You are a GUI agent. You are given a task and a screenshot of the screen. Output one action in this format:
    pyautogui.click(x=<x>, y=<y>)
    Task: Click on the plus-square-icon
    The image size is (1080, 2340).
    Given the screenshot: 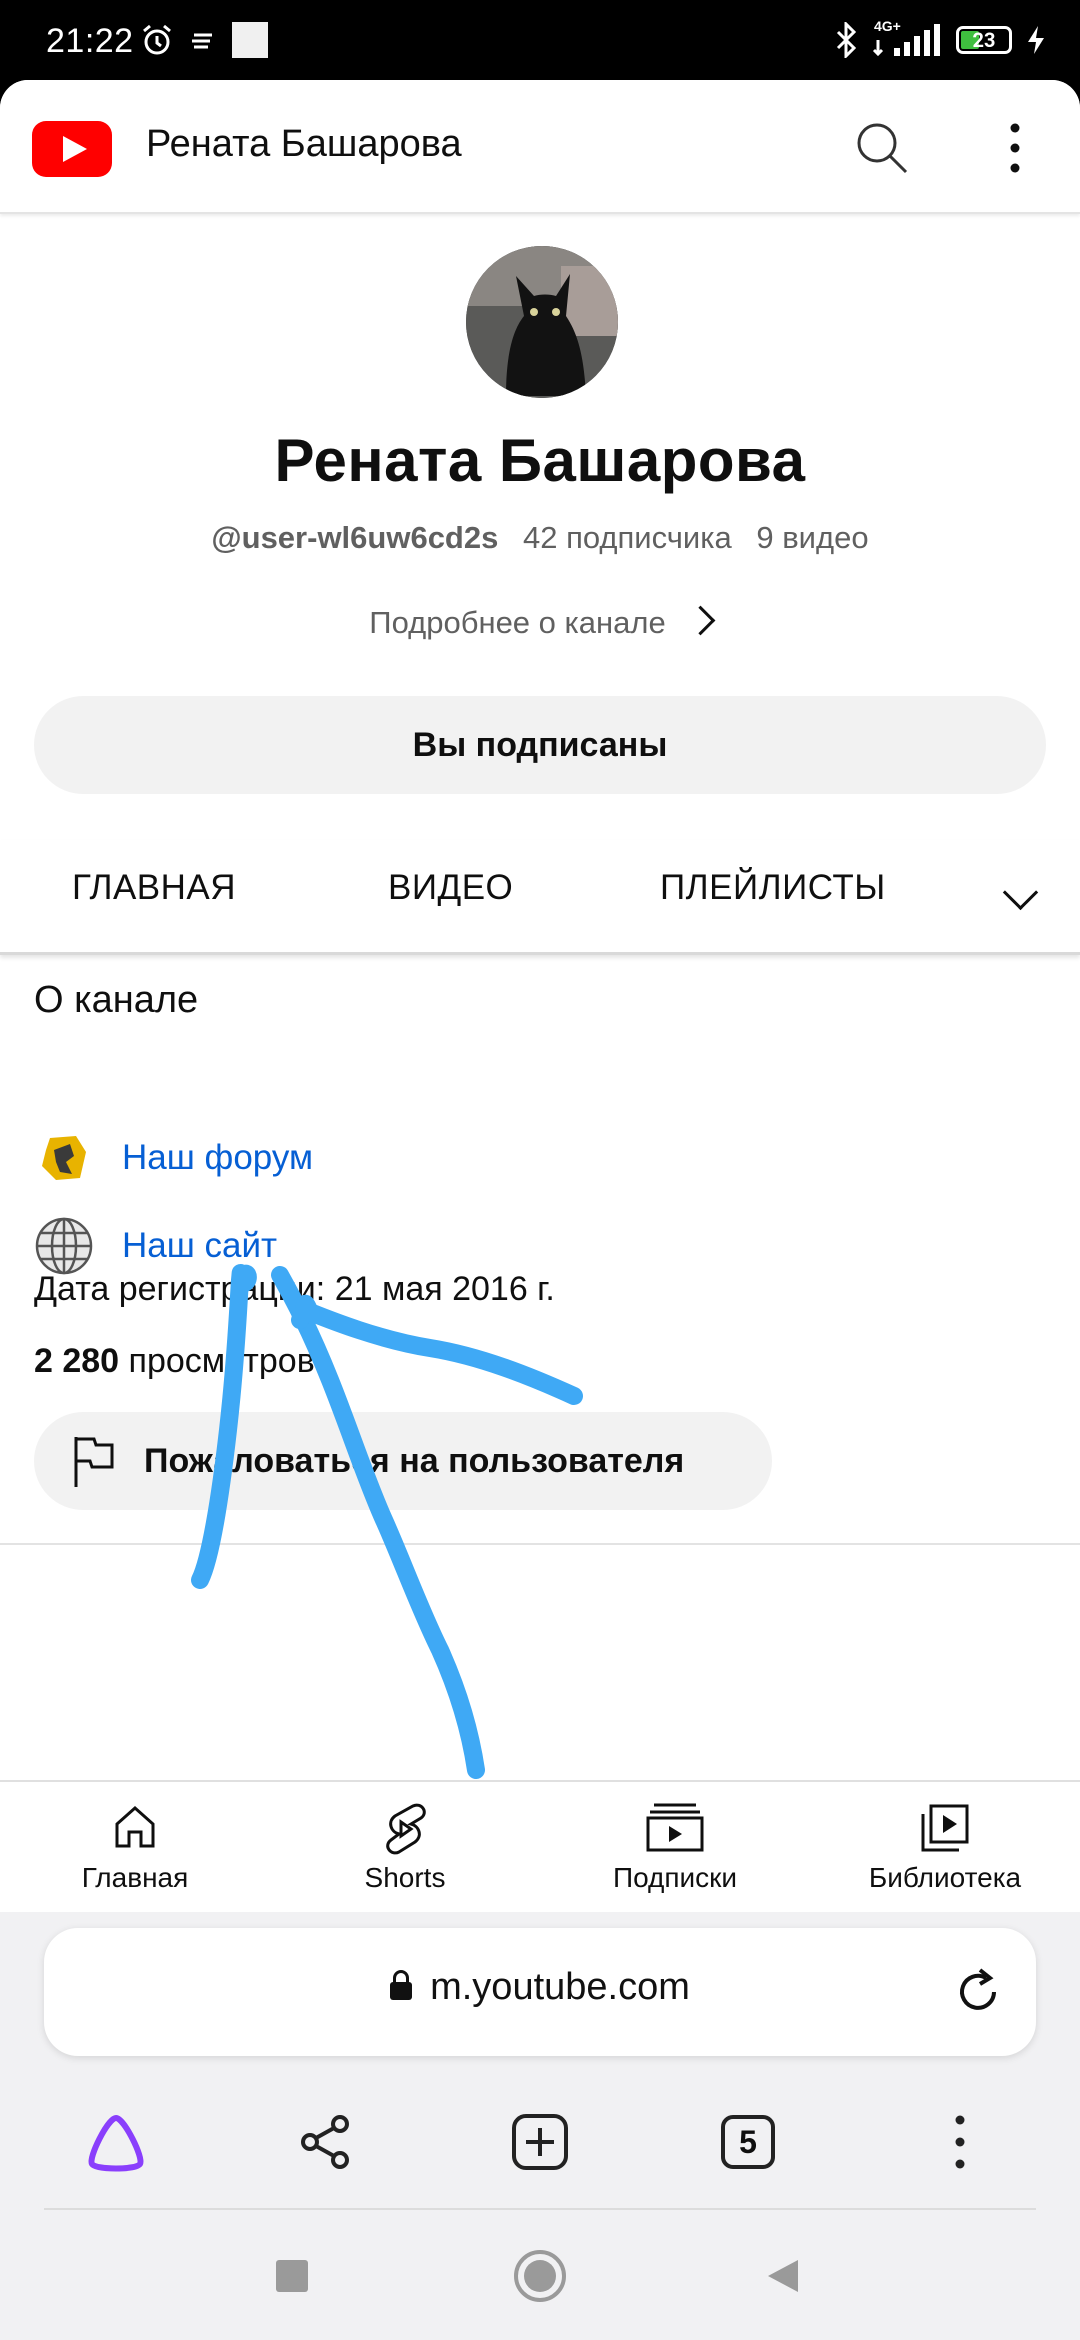 What is the action you would take?
    pyautogui.click(x=540, y=2142)
    